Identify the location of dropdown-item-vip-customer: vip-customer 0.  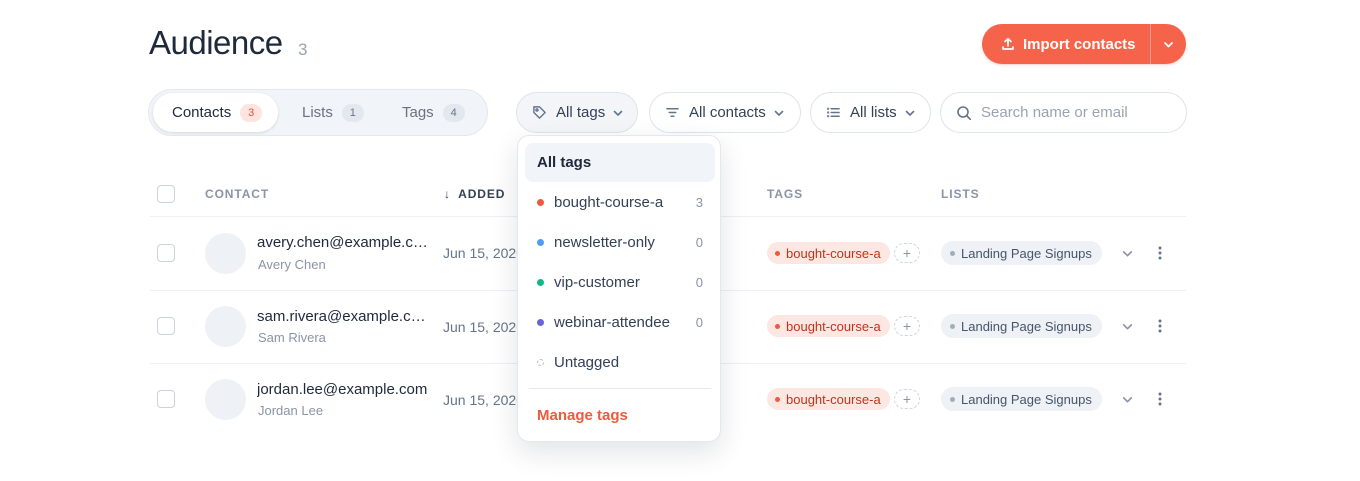
(620, 282).